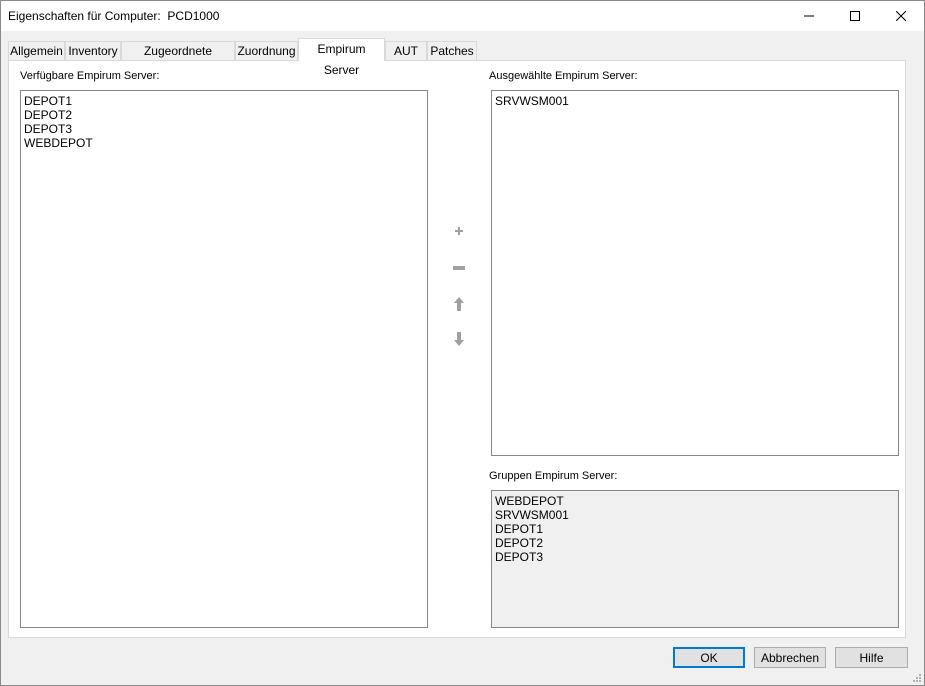 The width and height of the screenshot is (925, 686). I want to click on help-button: Hilfe, so click(871, 657).